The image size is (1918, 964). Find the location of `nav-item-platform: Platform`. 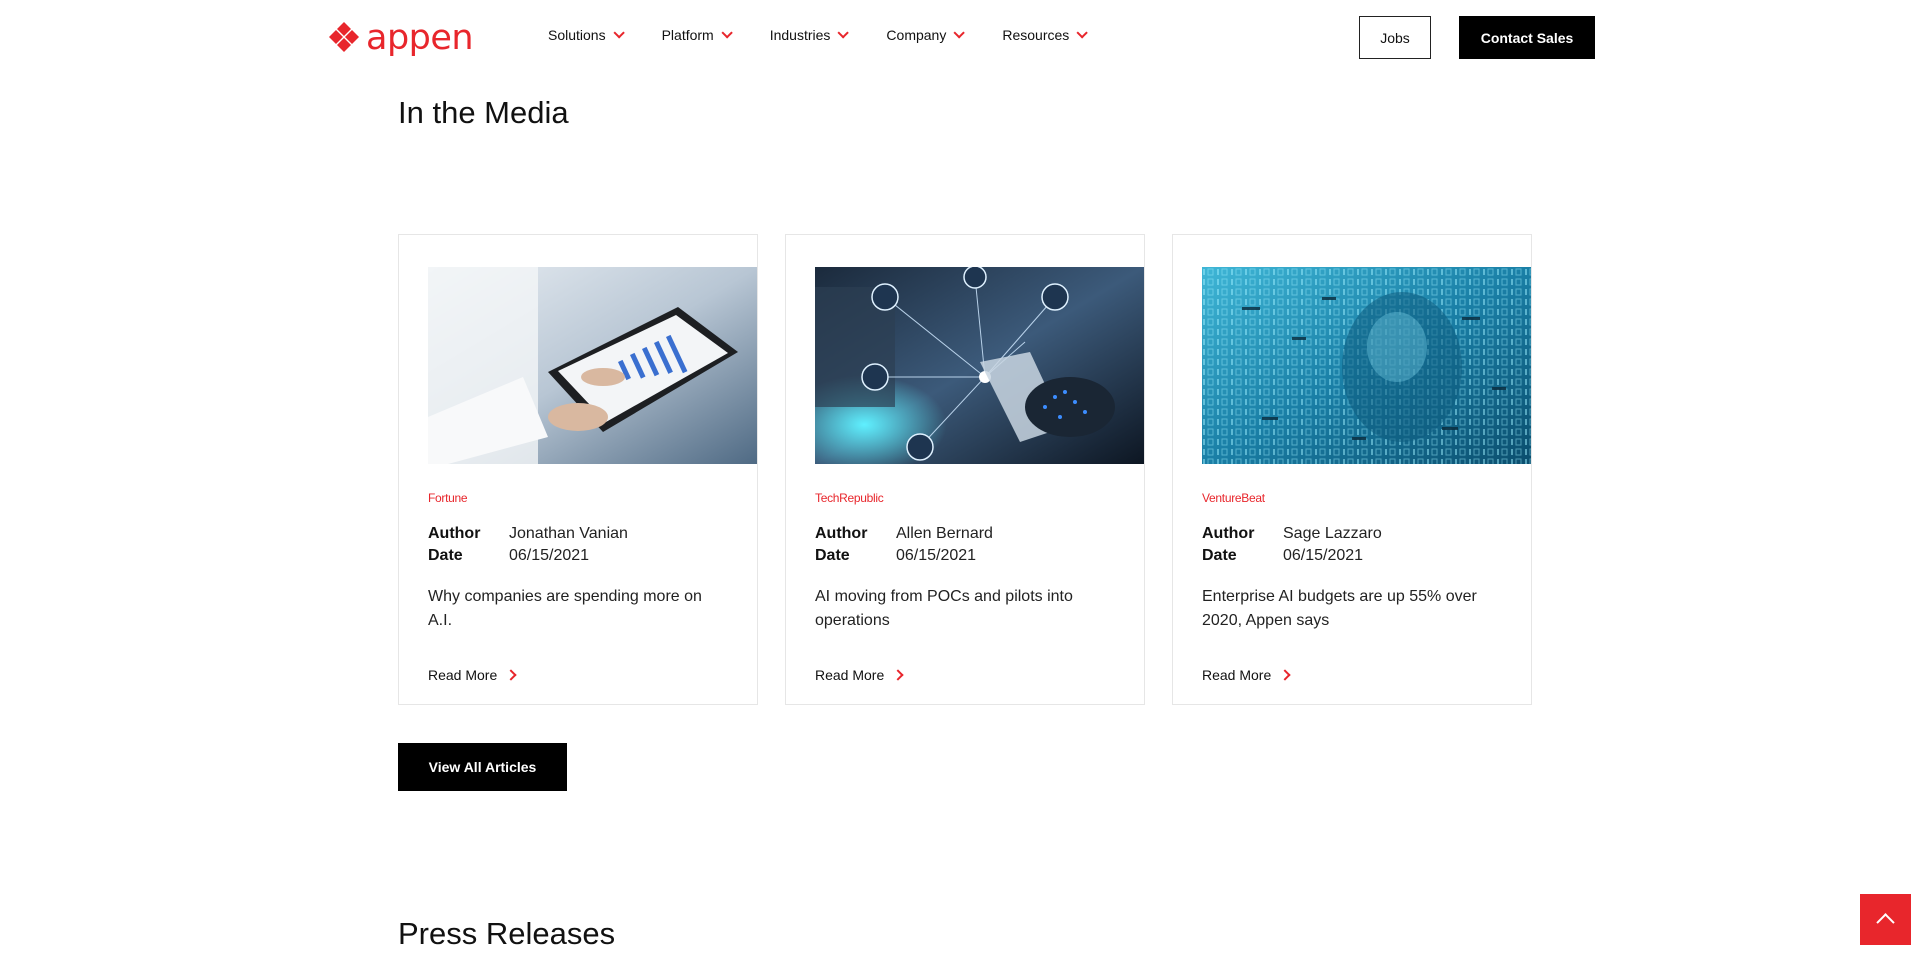

nav-item-platform: Platform is located at coordinates (697, 35).